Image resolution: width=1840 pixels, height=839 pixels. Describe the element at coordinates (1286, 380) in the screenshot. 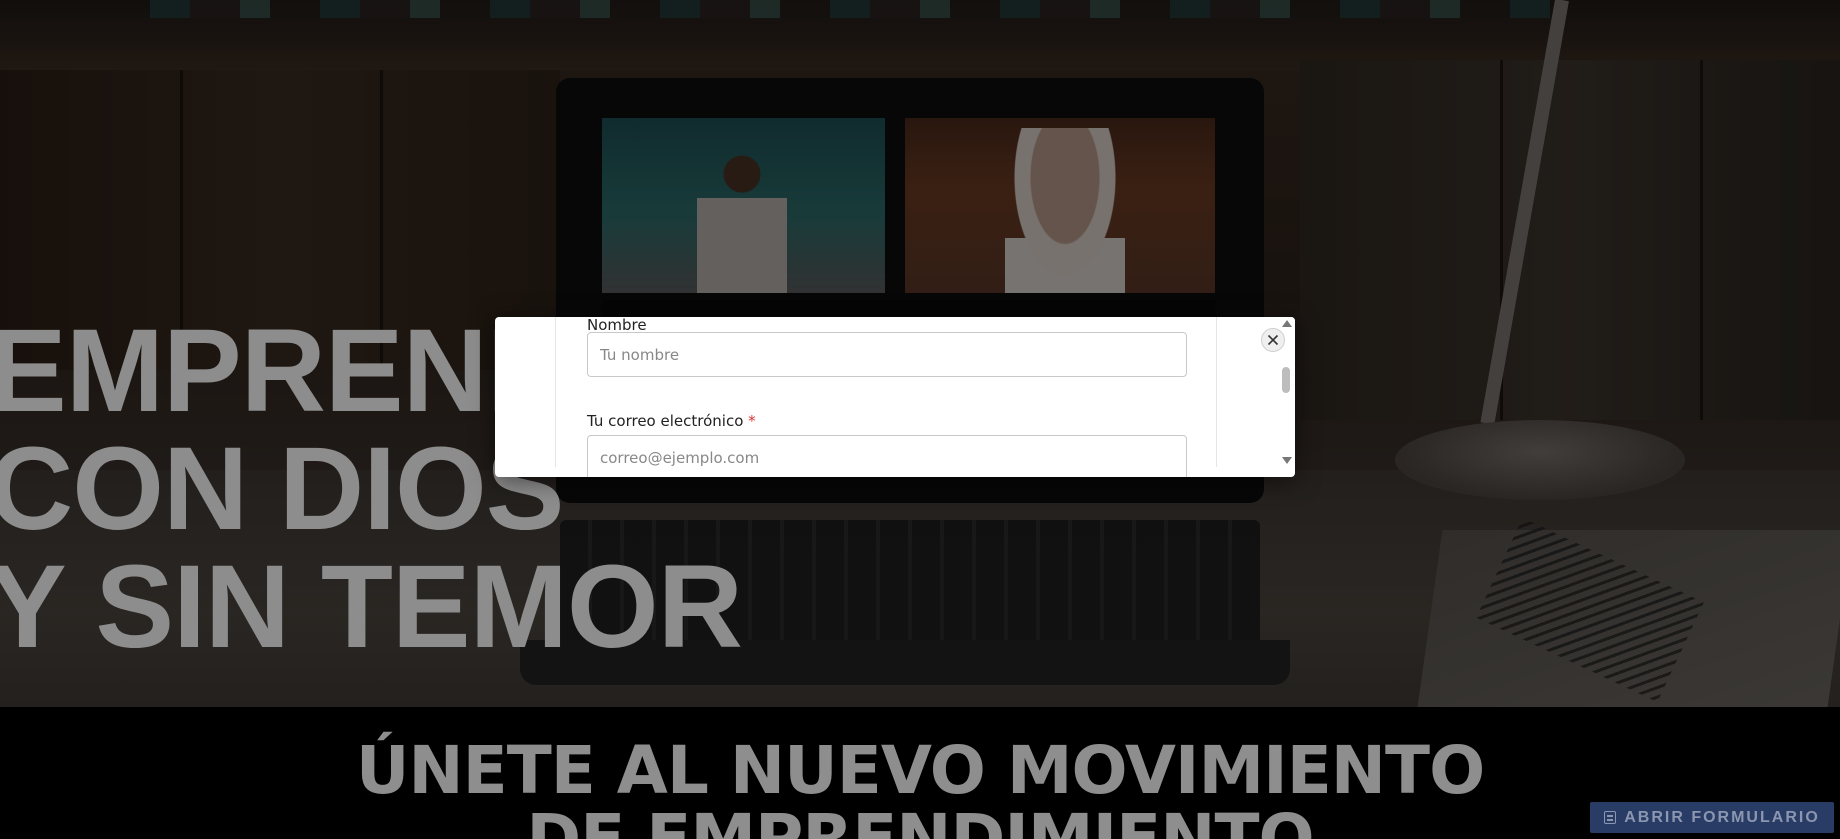

I see `scroll-thumb` at that location.